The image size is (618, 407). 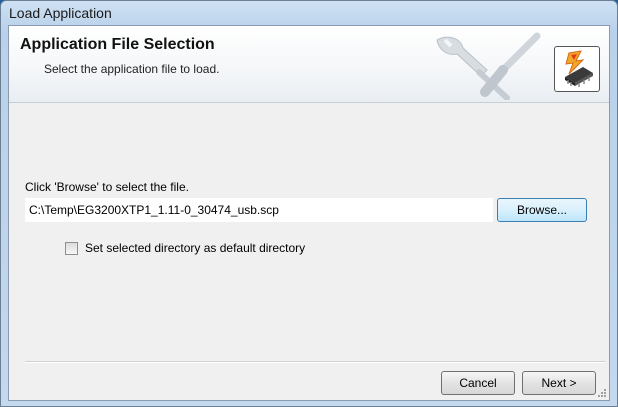 I want to click on next-button: Next >, so click(x=559, y=383).